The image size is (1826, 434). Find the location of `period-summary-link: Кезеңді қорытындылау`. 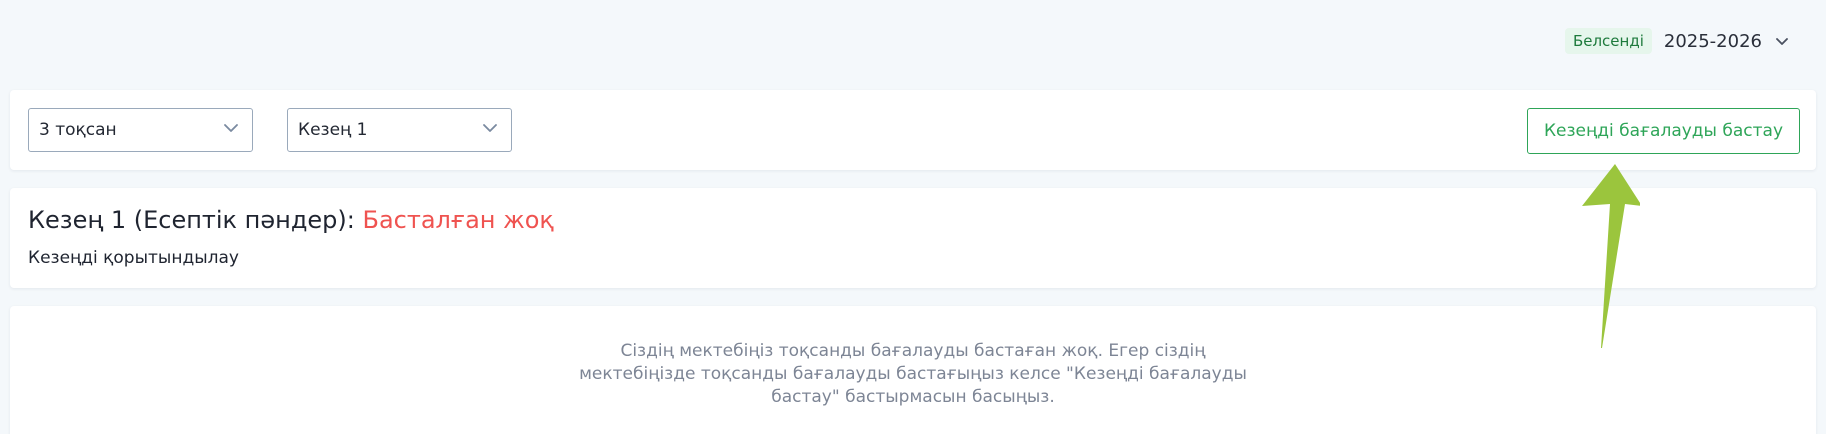

period-summary-link: Кезеңді қорытындылау is located at coordinates (133, 258).